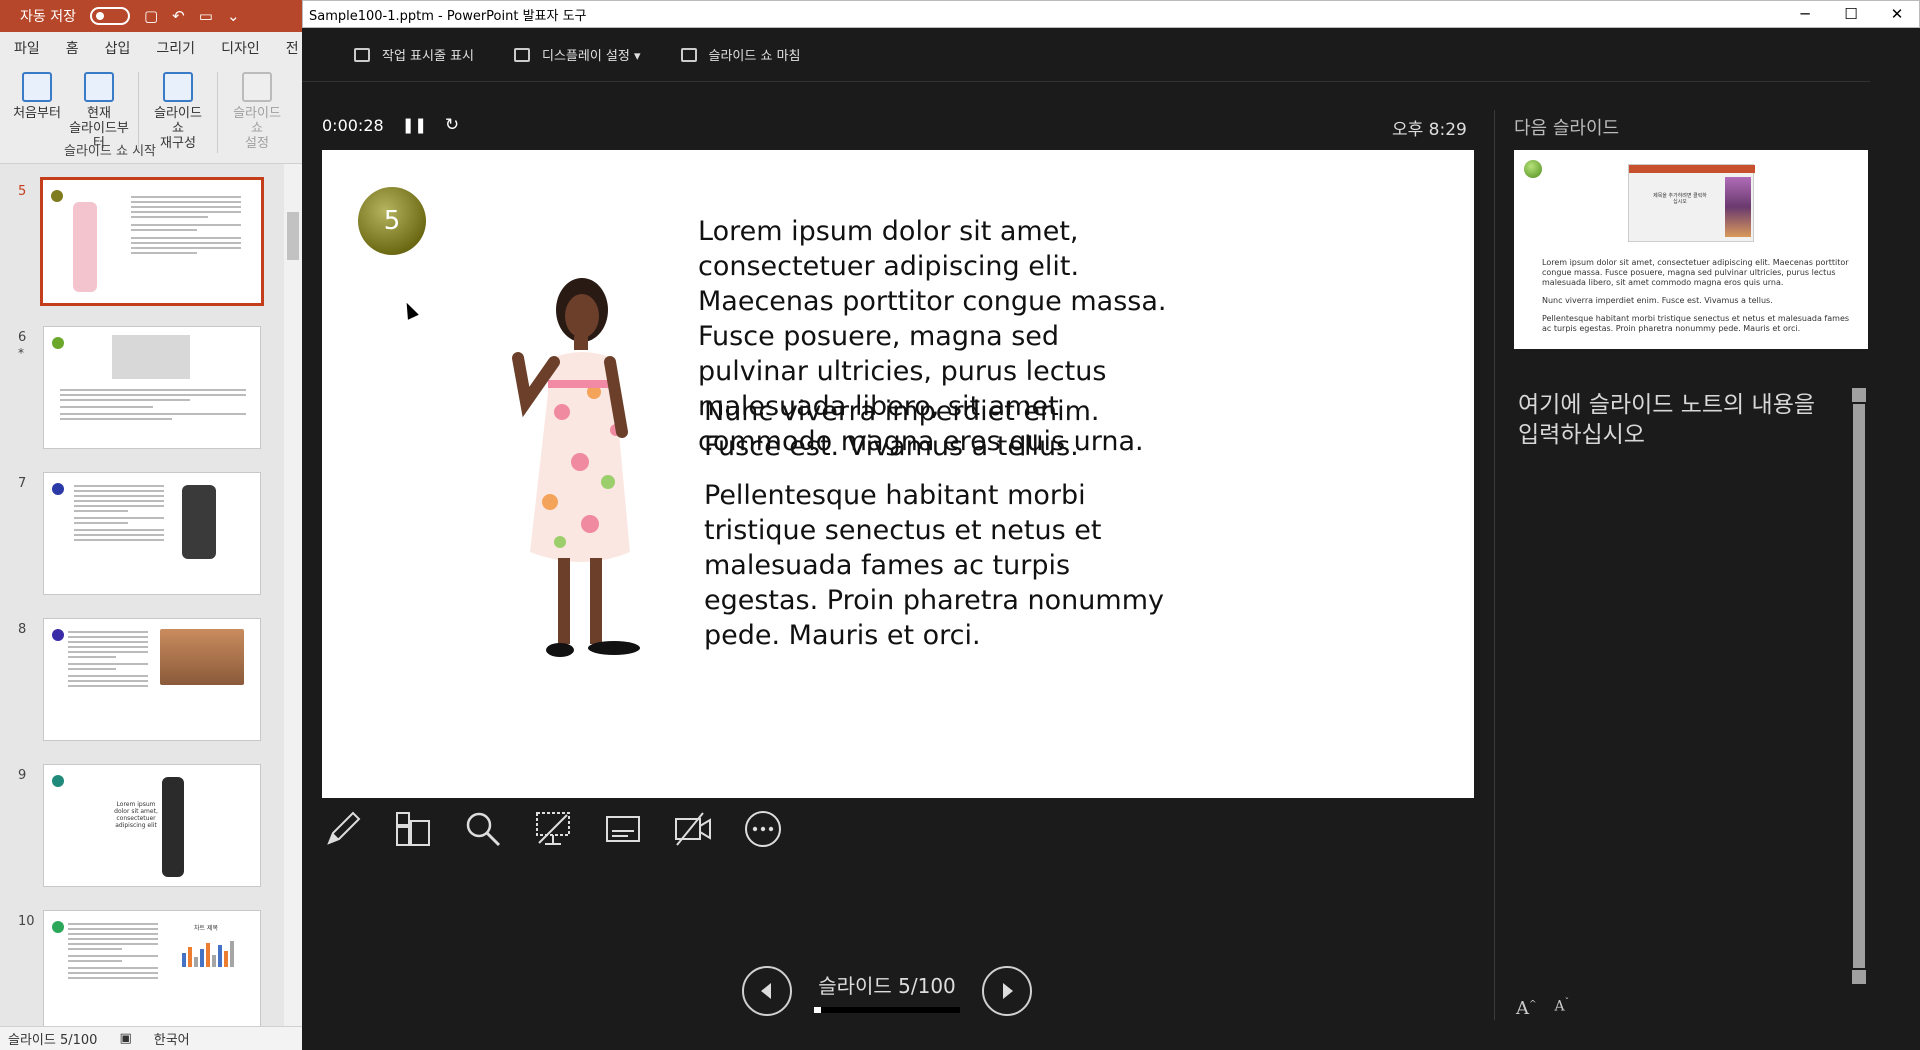  What do you see at coordinates (293, 595) in the screenshot?
I see `thumbnail-scrollbar` at bounding box center [293, 595].